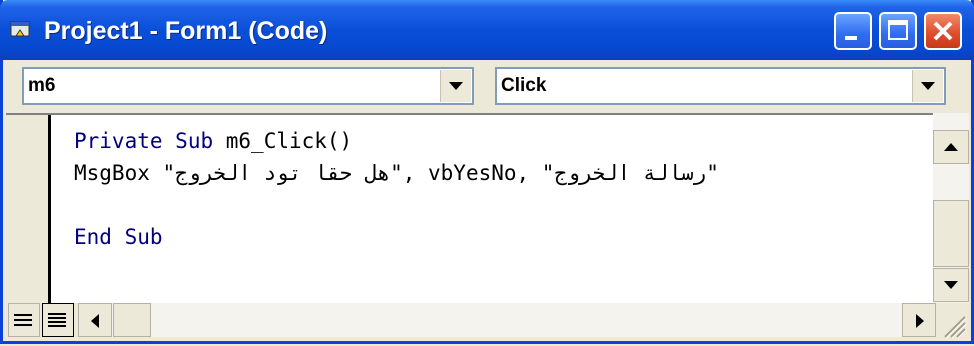  I want to click on app-icon, so click(21, 30).